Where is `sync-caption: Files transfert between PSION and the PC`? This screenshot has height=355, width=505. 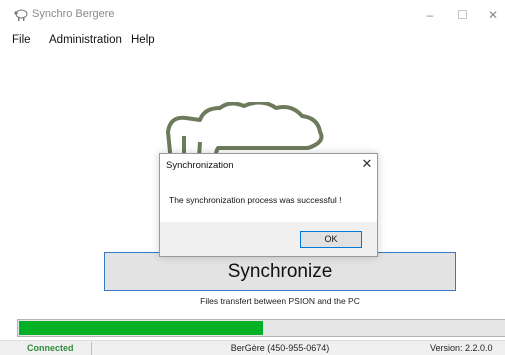
sync-caption: Files transfert between PSION and the PC is located at coordinates (280, 301).